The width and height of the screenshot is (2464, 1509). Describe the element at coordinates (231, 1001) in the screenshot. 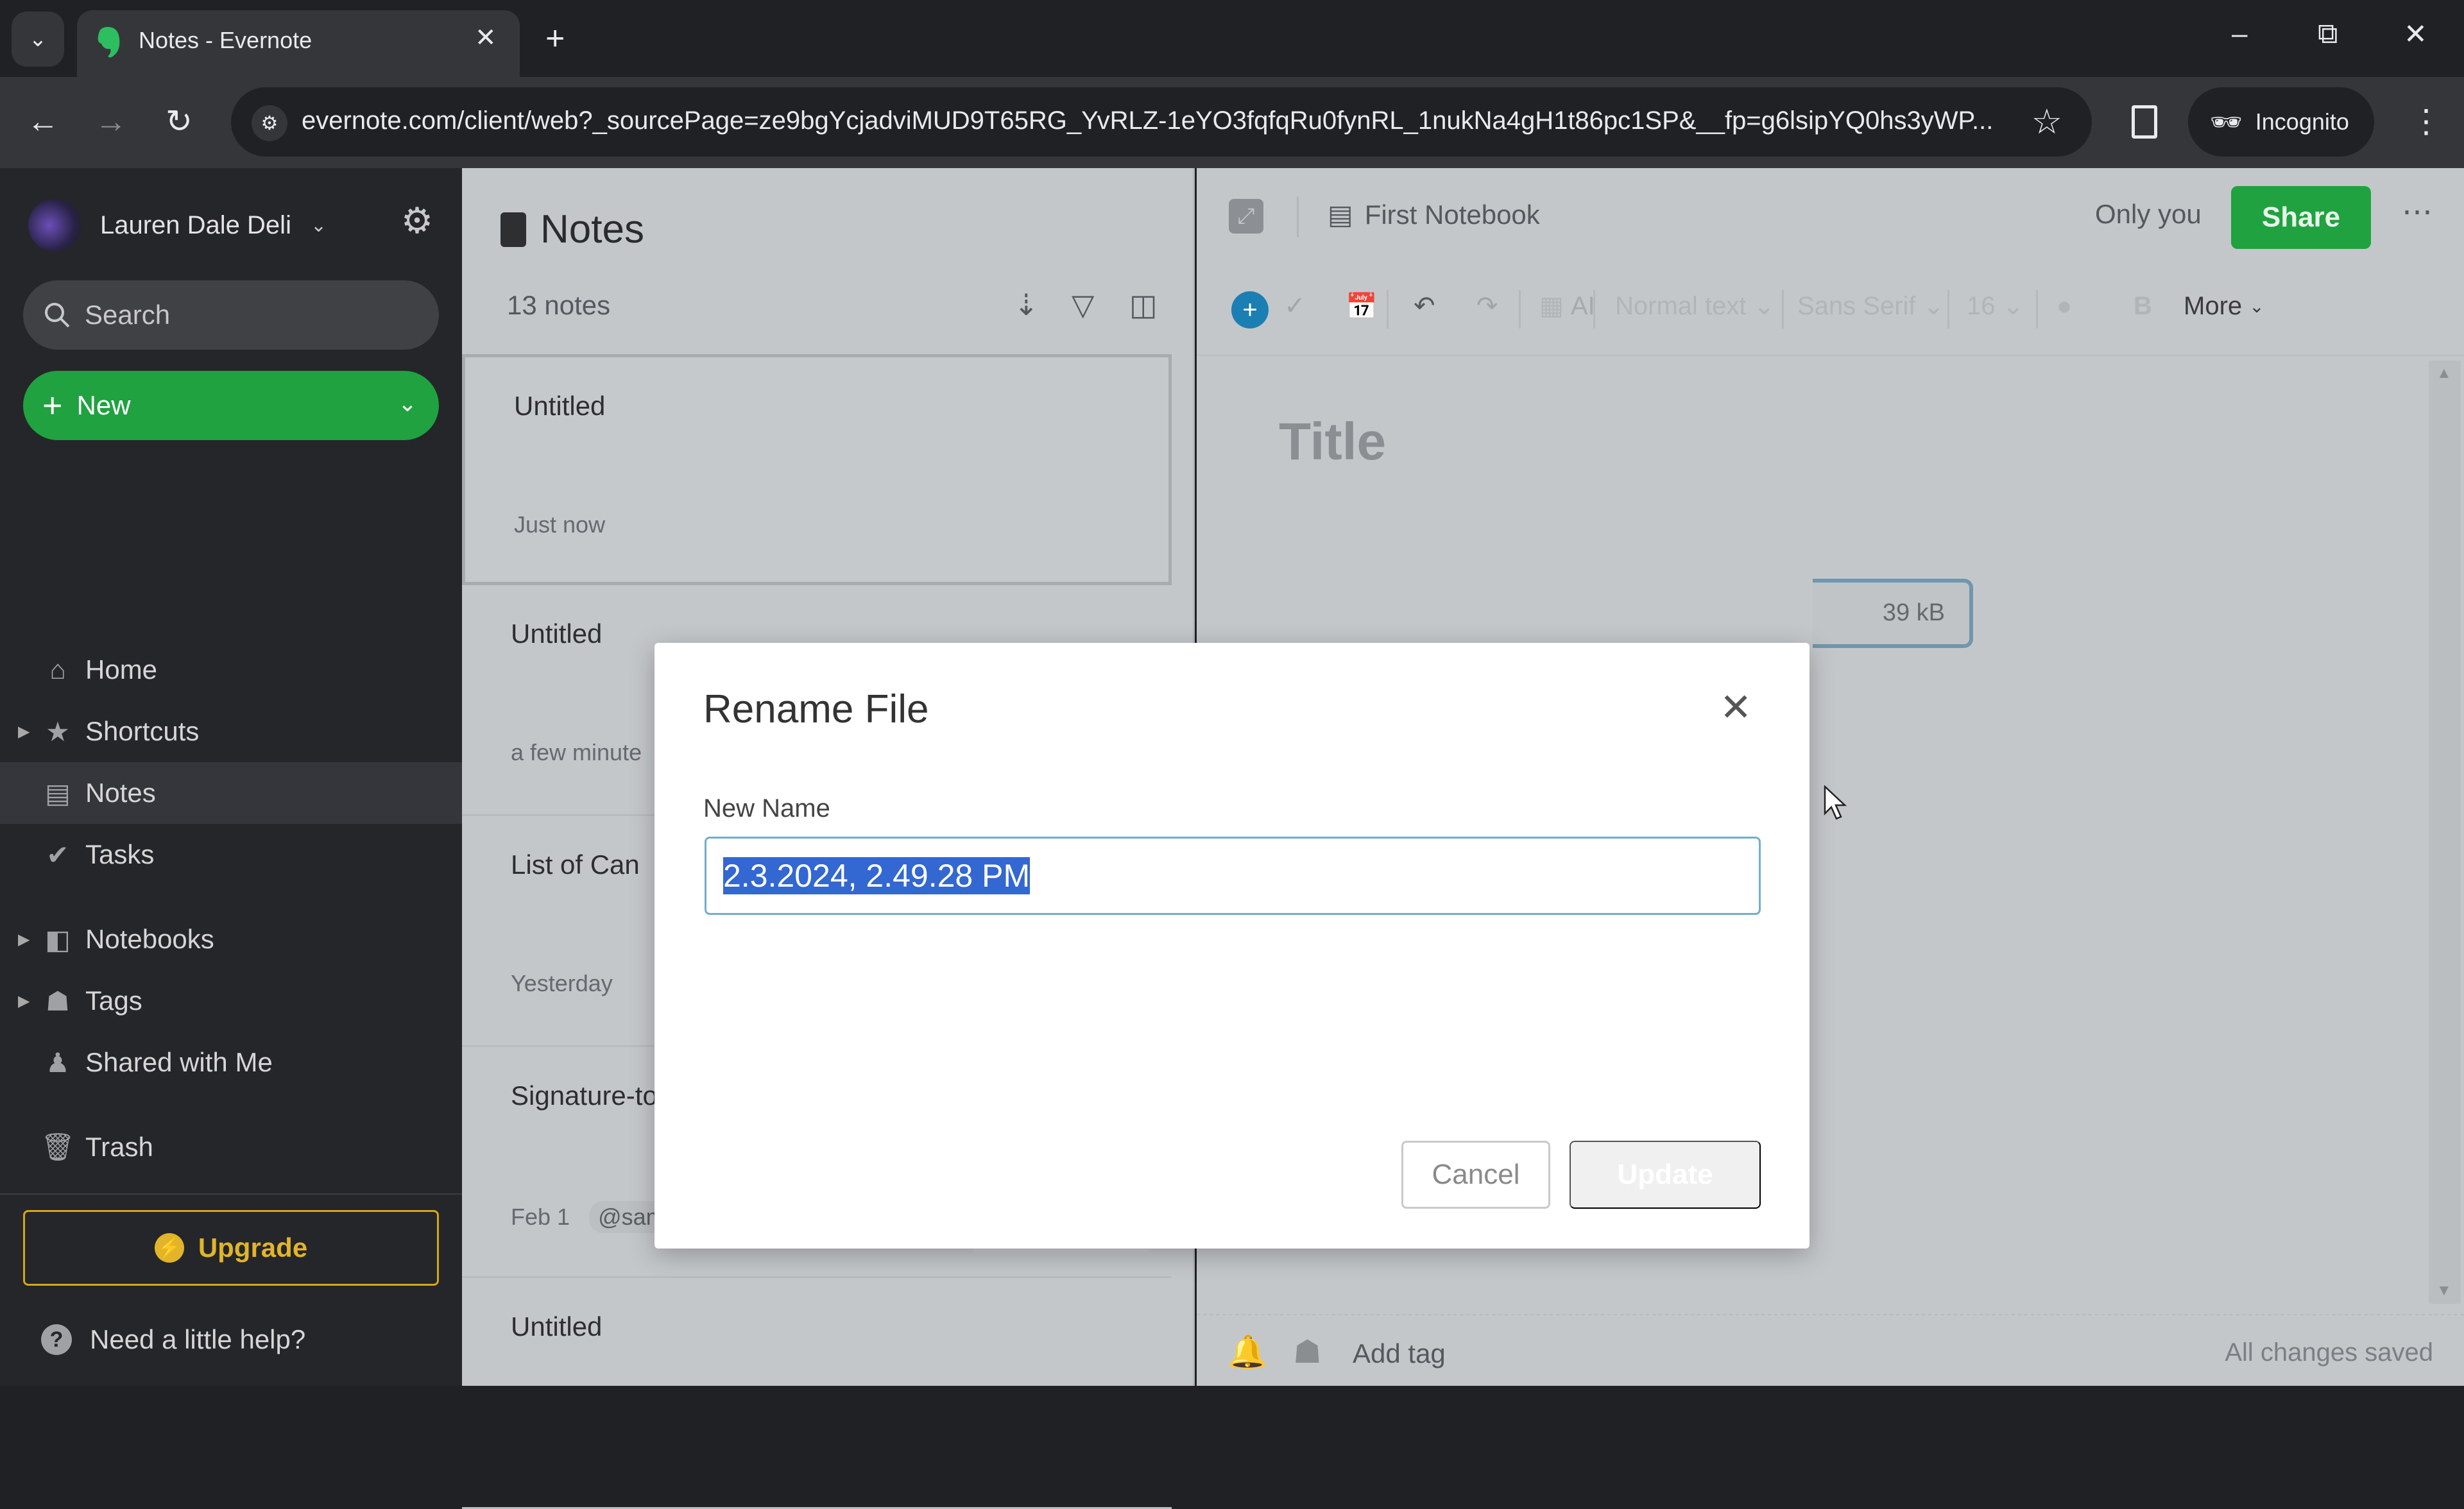

I see `sidebar-item-tags: ▶ ☗ Tags` at that location.